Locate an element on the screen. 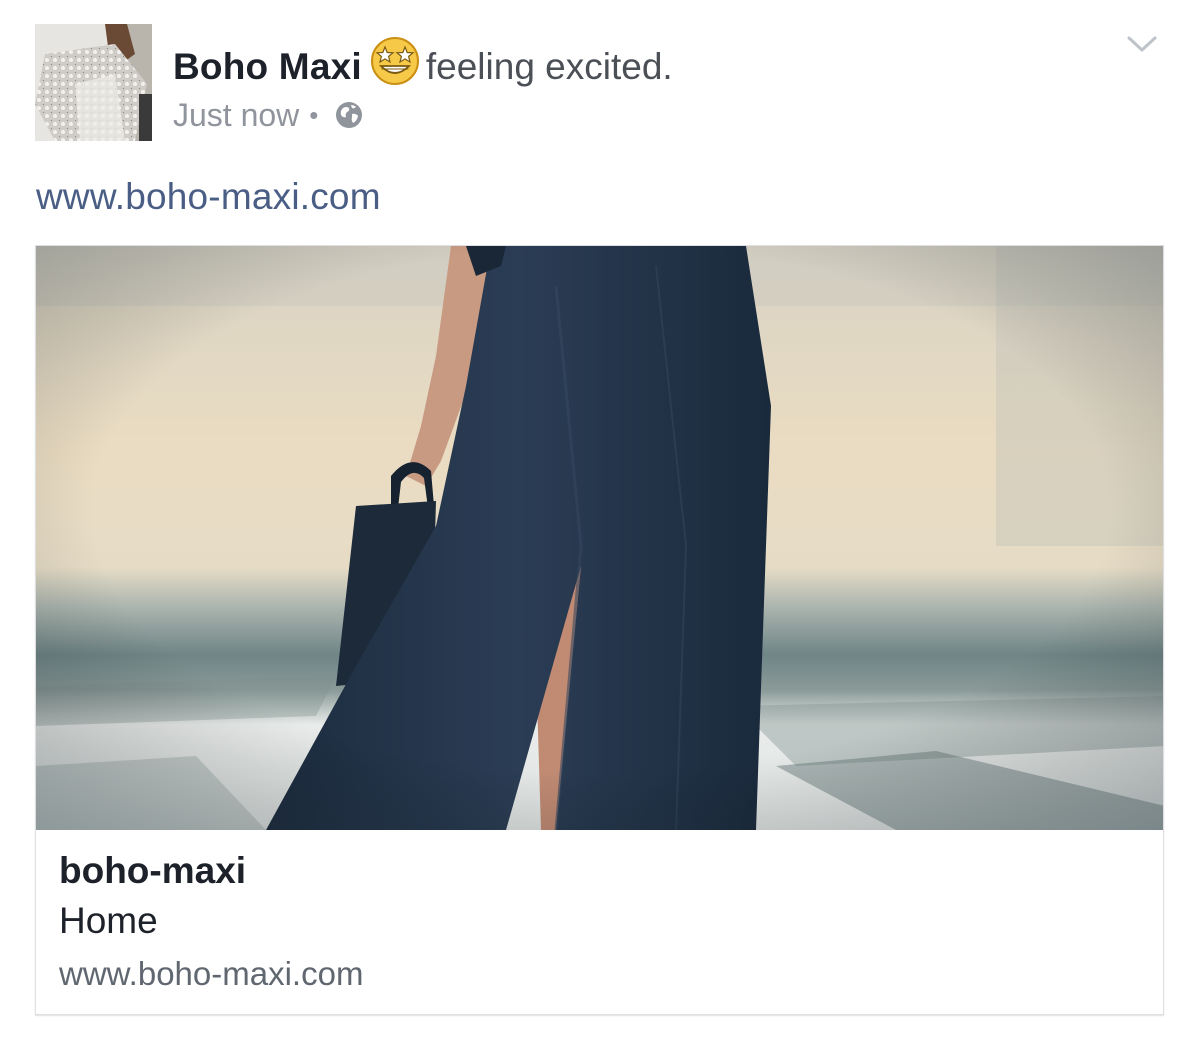 The image size is (1200, 1053). chevron-down-icon is located at coordinates (1142, 44).